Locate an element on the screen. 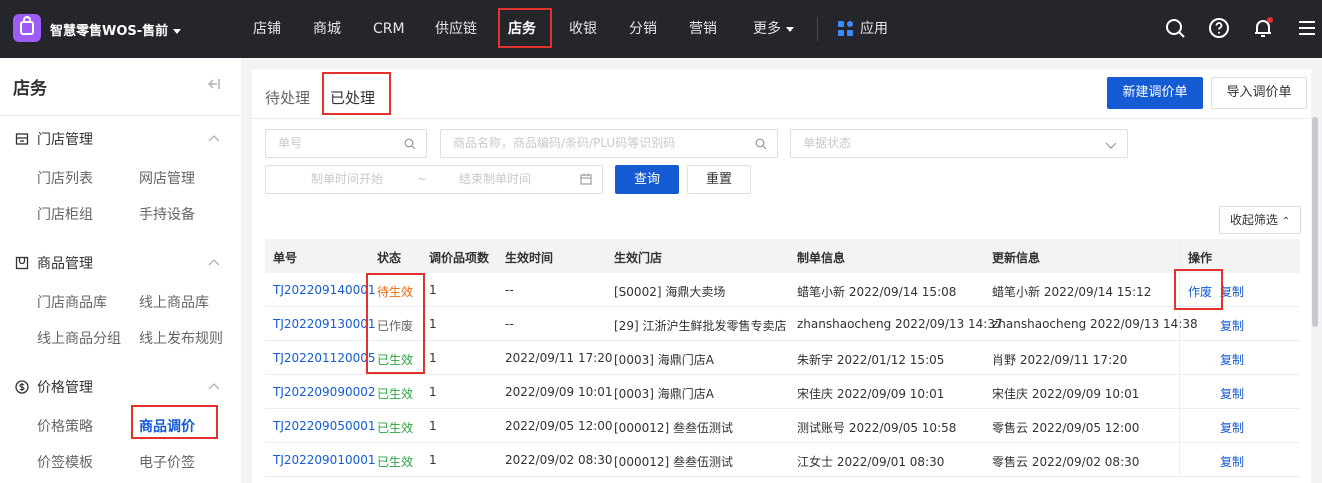  creator-info: 江女士 2022/09/01 08:30 is located at coordinates (871, 462).